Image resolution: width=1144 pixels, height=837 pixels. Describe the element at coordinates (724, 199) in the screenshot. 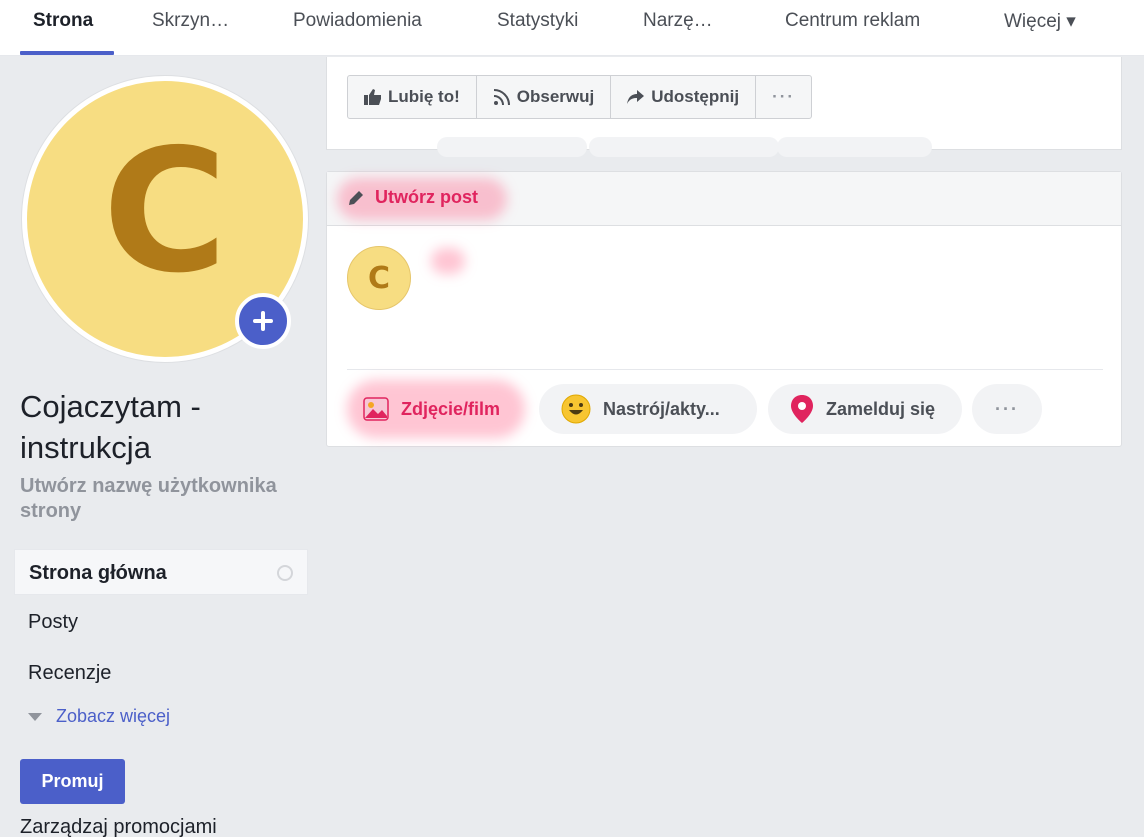

I see `create-post-header: Utwórz post` at that location.